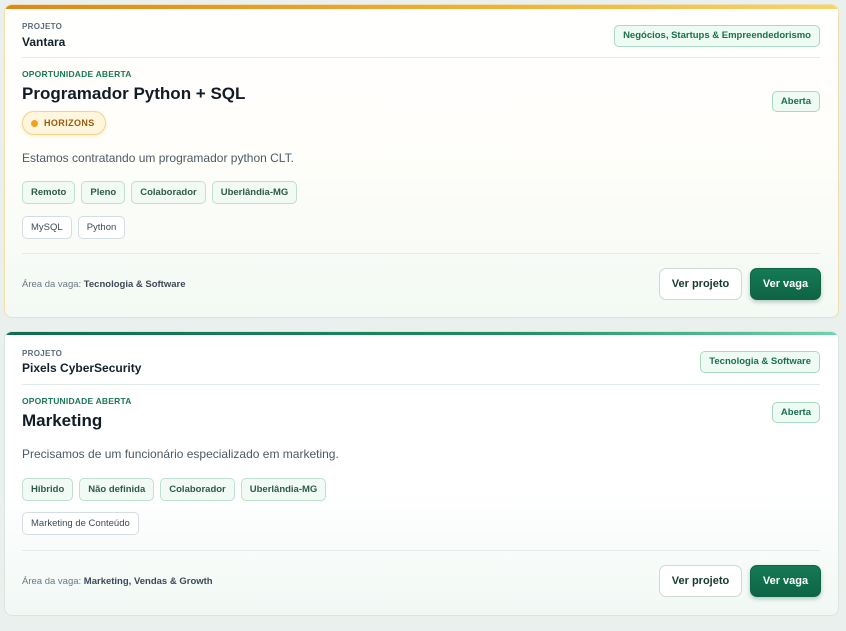  What do you see at coordinates (48, 489) in the screenshot?
I see `tag-chip: Híbrido` at bounding box center [48, 489].